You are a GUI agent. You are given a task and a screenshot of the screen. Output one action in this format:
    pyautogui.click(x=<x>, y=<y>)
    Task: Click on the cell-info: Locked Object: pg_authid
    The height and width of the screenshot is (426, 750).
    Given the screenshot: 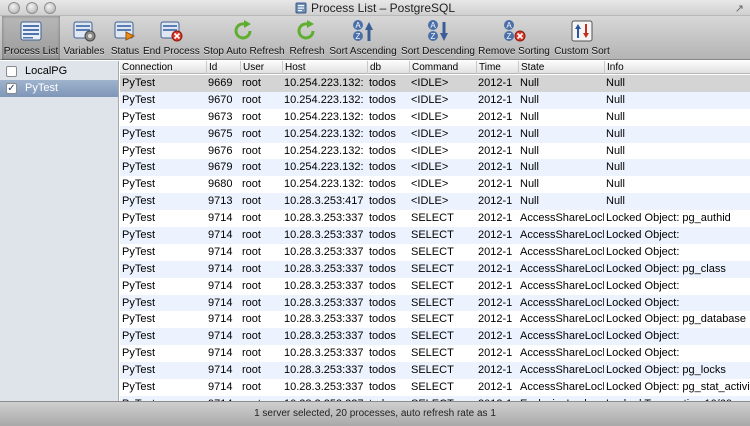 What is the action you would take?
    pyautogui.click(x=668, y=218)
    